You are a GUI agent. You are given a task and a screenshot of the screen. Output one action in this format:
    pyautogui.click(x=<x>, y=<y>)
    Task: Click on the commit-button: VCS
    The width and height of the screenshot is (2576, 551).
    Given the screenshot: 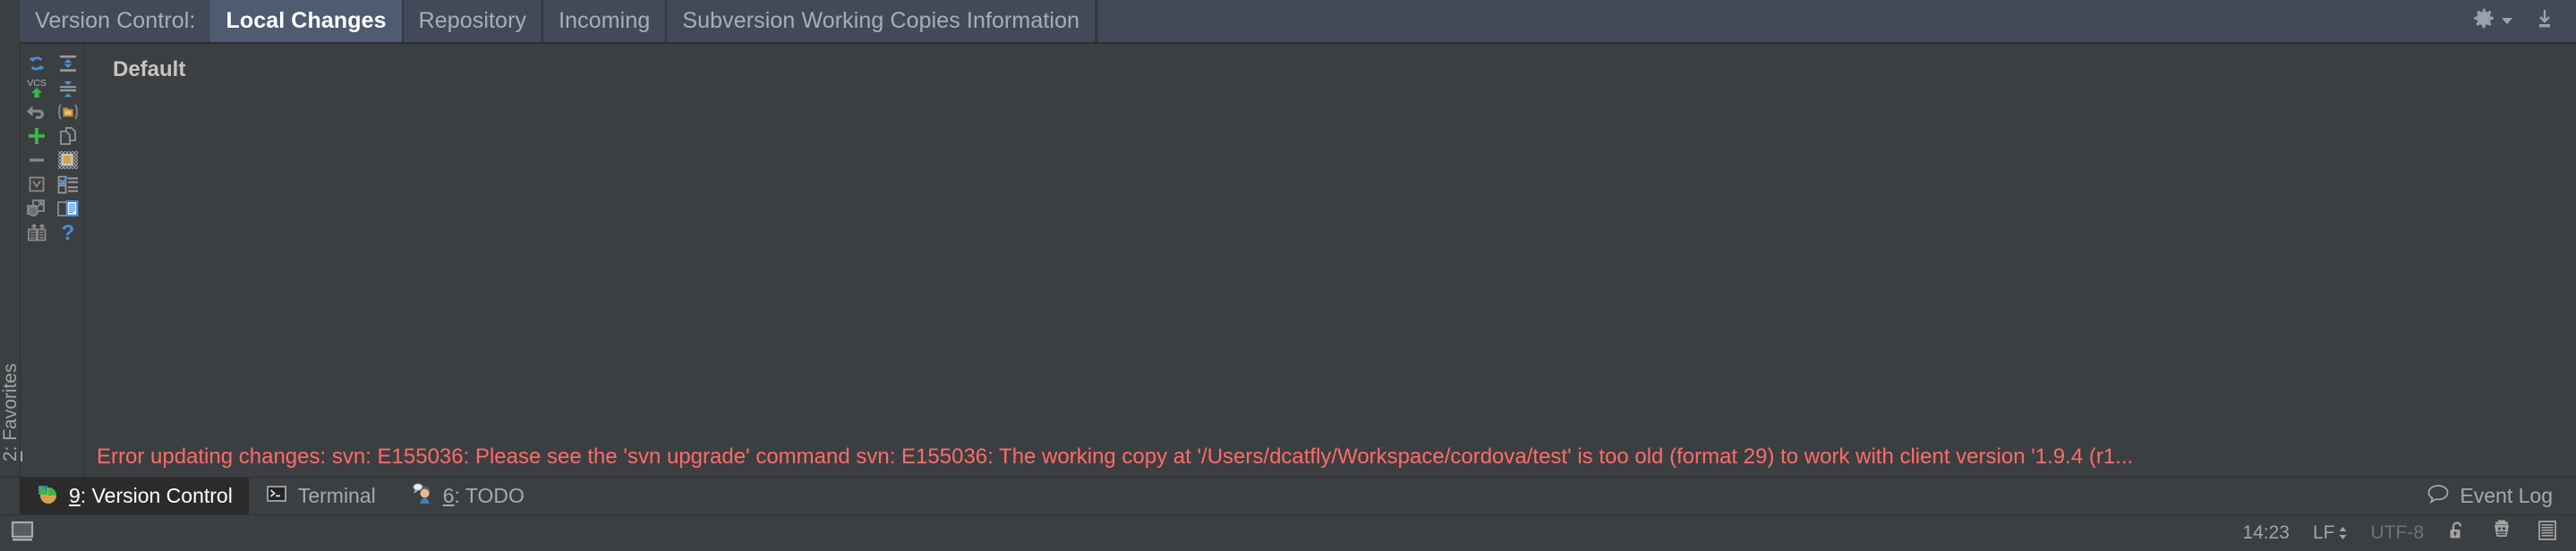 What is the action you would take?
    pyautogui.click(x=36, y=87)
    